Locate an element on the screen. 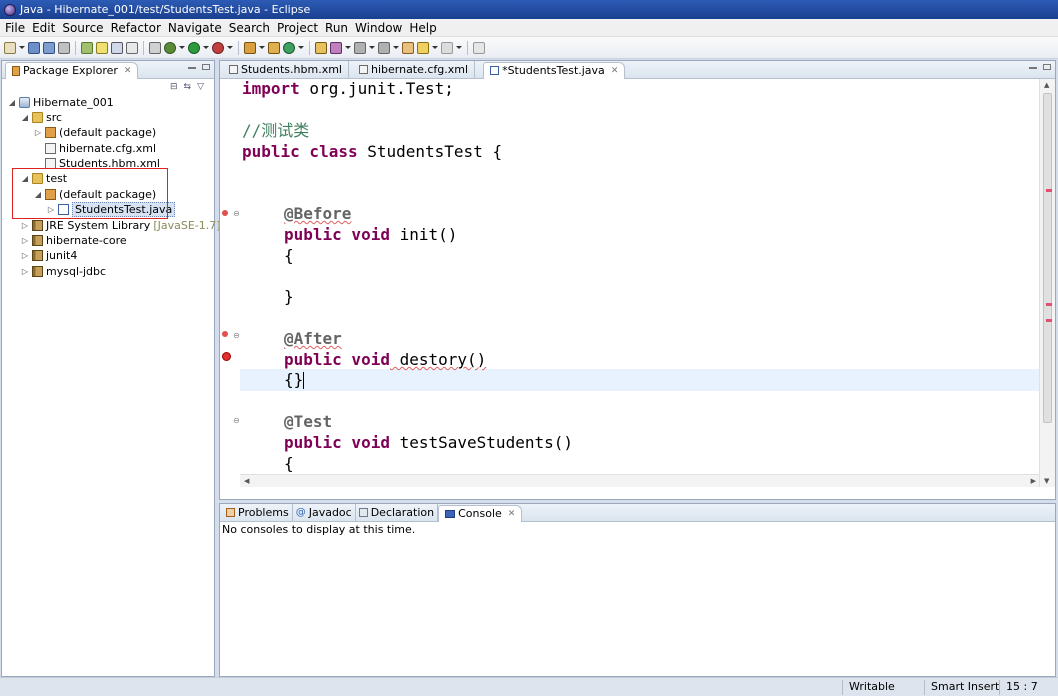 The image size is (1058, 696). scroll-up-icon: ▲ is located at coordinates (1046, 85).